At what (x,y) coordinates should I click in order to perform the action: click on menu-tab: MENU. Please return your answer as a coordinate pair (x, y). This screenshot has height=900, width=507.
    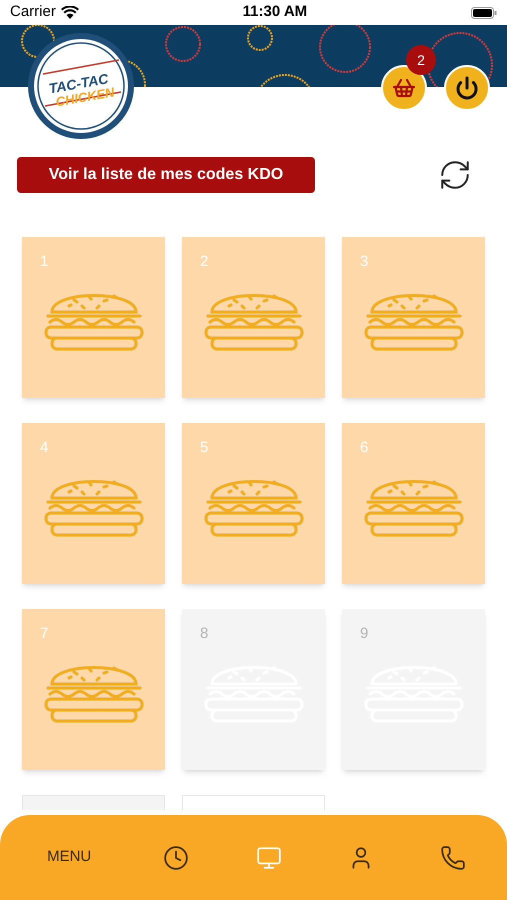
    Looking at the image, I should click on (69, 857).